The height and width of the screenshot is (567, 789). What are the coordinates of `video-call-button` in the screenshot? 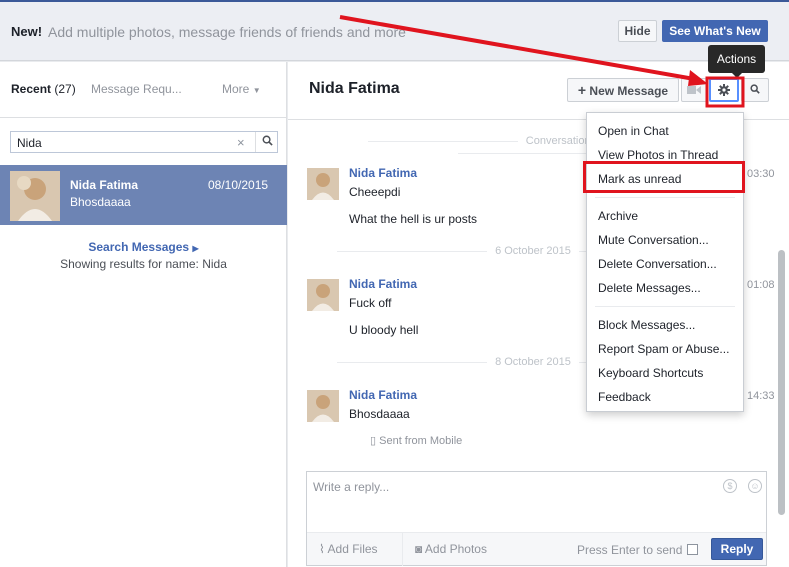 It's located at (694, 90).